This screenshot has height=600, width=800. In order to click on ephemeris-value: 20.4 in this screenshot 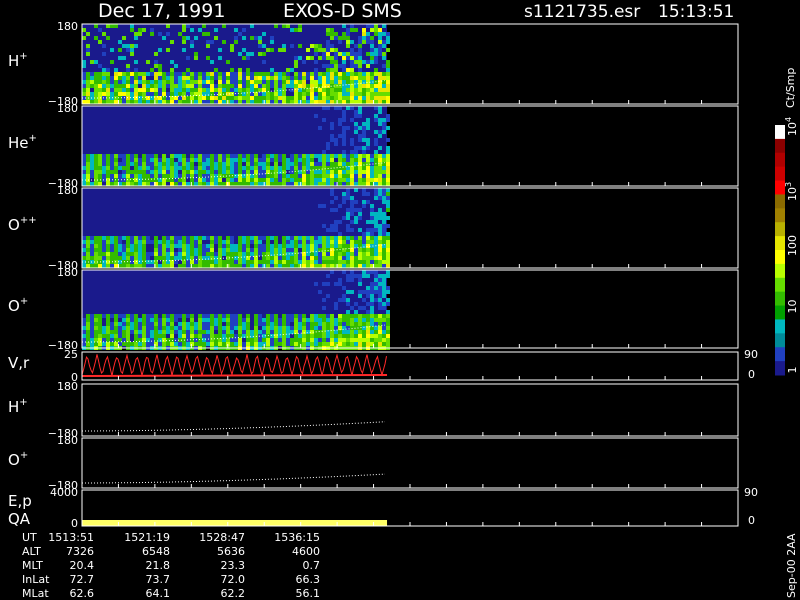, I will do `click(82, 565)`.